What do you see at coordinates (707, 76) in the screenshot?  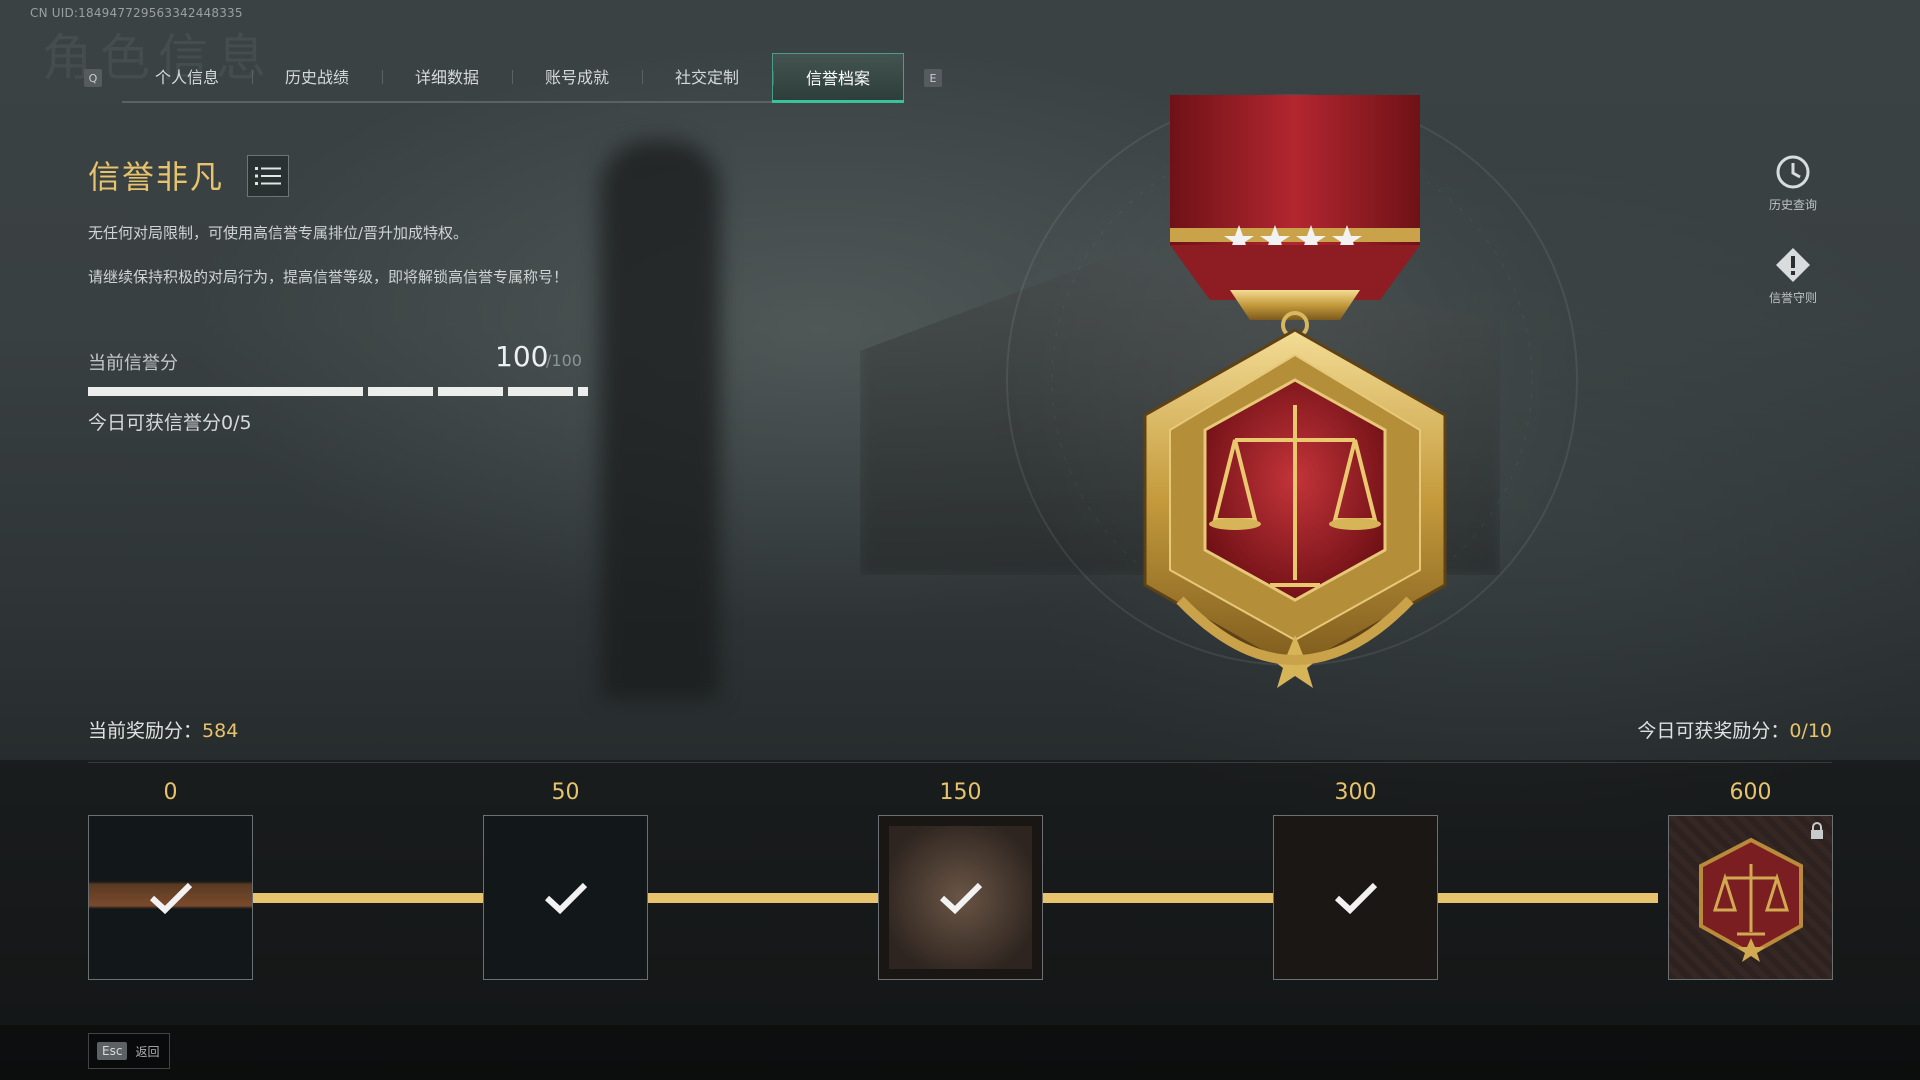 I see `tab-social-custom: 社交定制` at bounding box center [707, 76].